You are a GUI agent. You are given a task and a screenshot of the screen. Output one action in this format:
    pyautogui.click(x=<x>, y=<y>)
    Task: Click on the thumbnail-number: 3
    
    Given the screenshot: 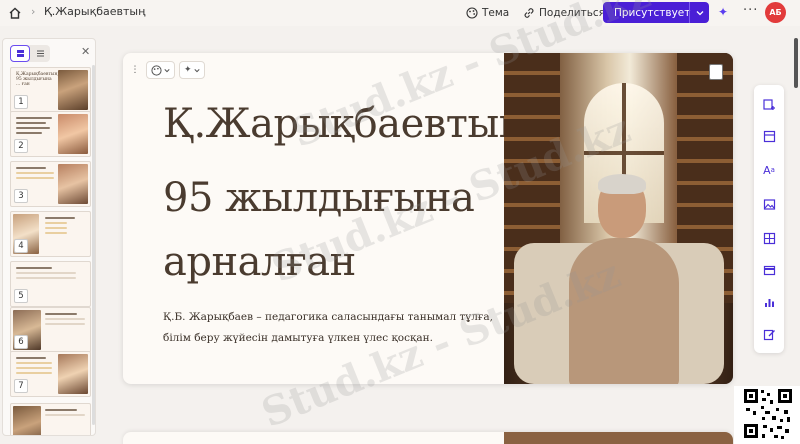 What is the action you would take?
    pyautogui.click(x=21, y=196)
    